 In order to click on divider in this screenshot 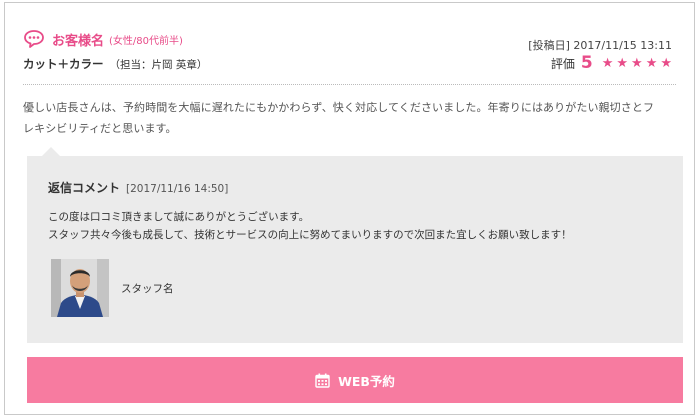, I will do `click(349, 84)`.